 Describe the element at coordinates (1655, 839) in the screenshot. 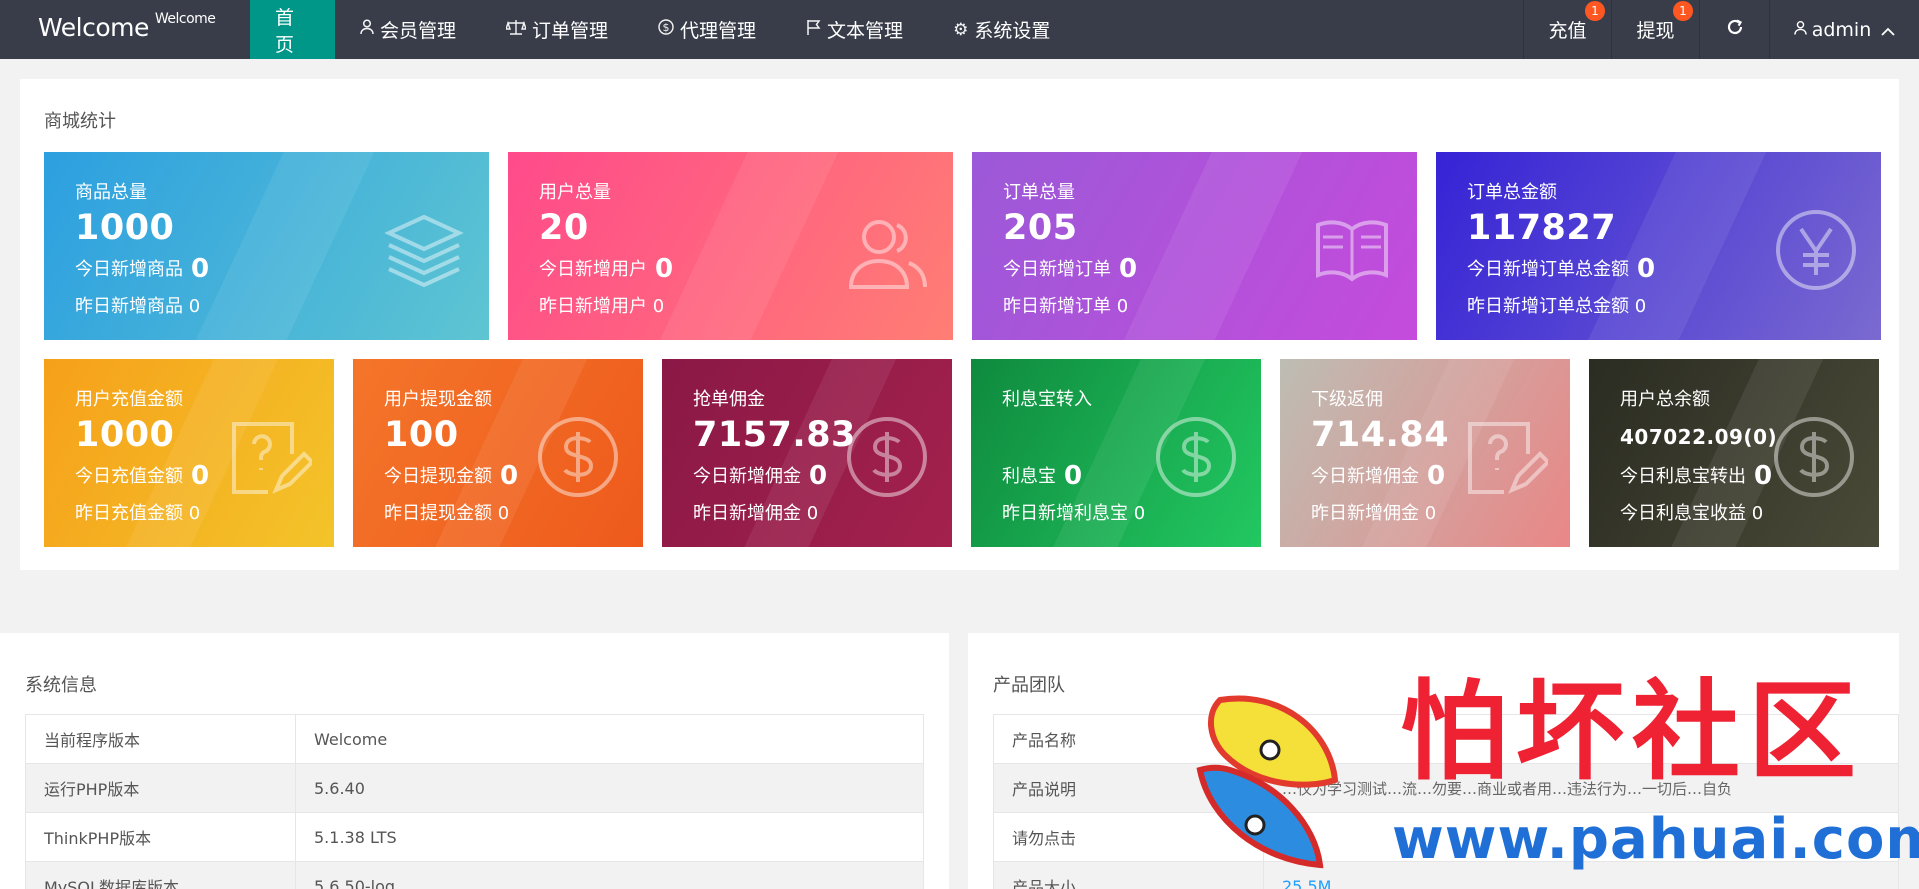

I see `watermark-url: www.pahuai.com` at that location.